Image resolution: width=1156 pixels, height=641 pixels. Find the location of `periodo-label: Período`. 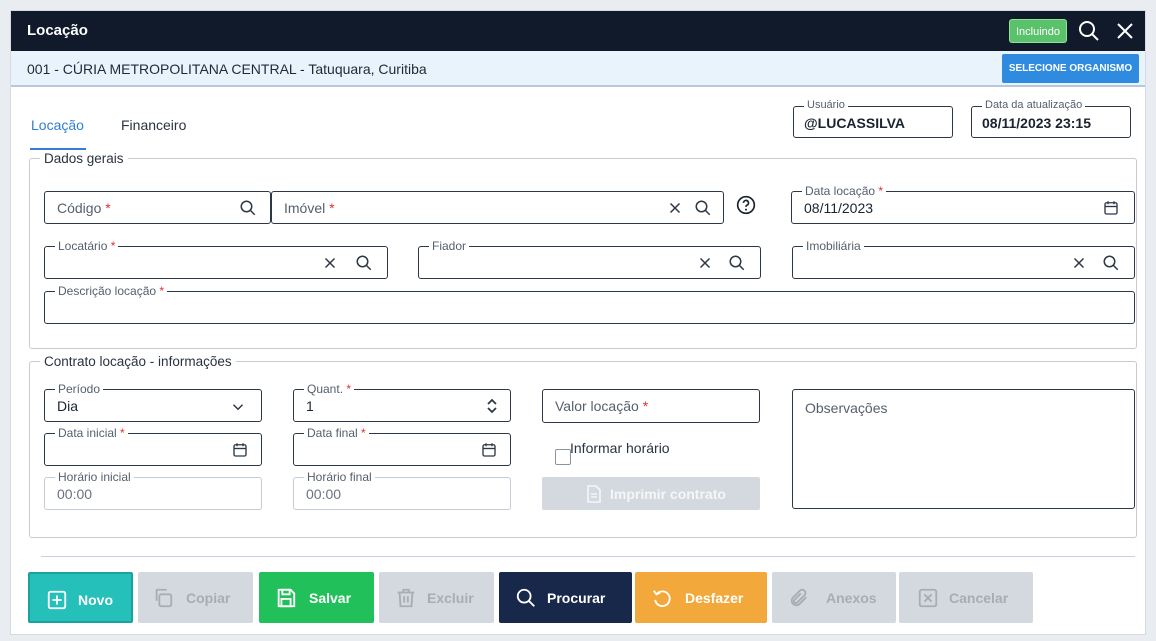

periodo-label: Período is located at coordinates (79, 389).